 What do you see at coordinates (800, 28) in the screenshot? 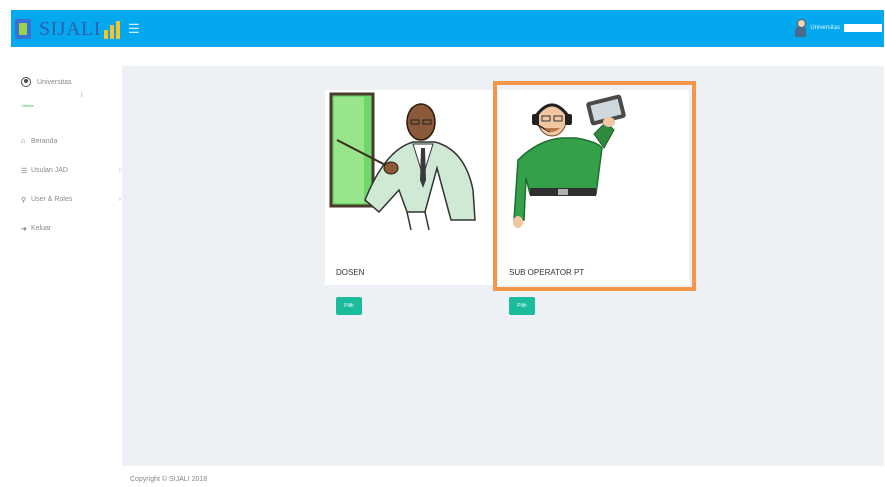
I see `user-avatar-icon` at bounding box center [800, 28].